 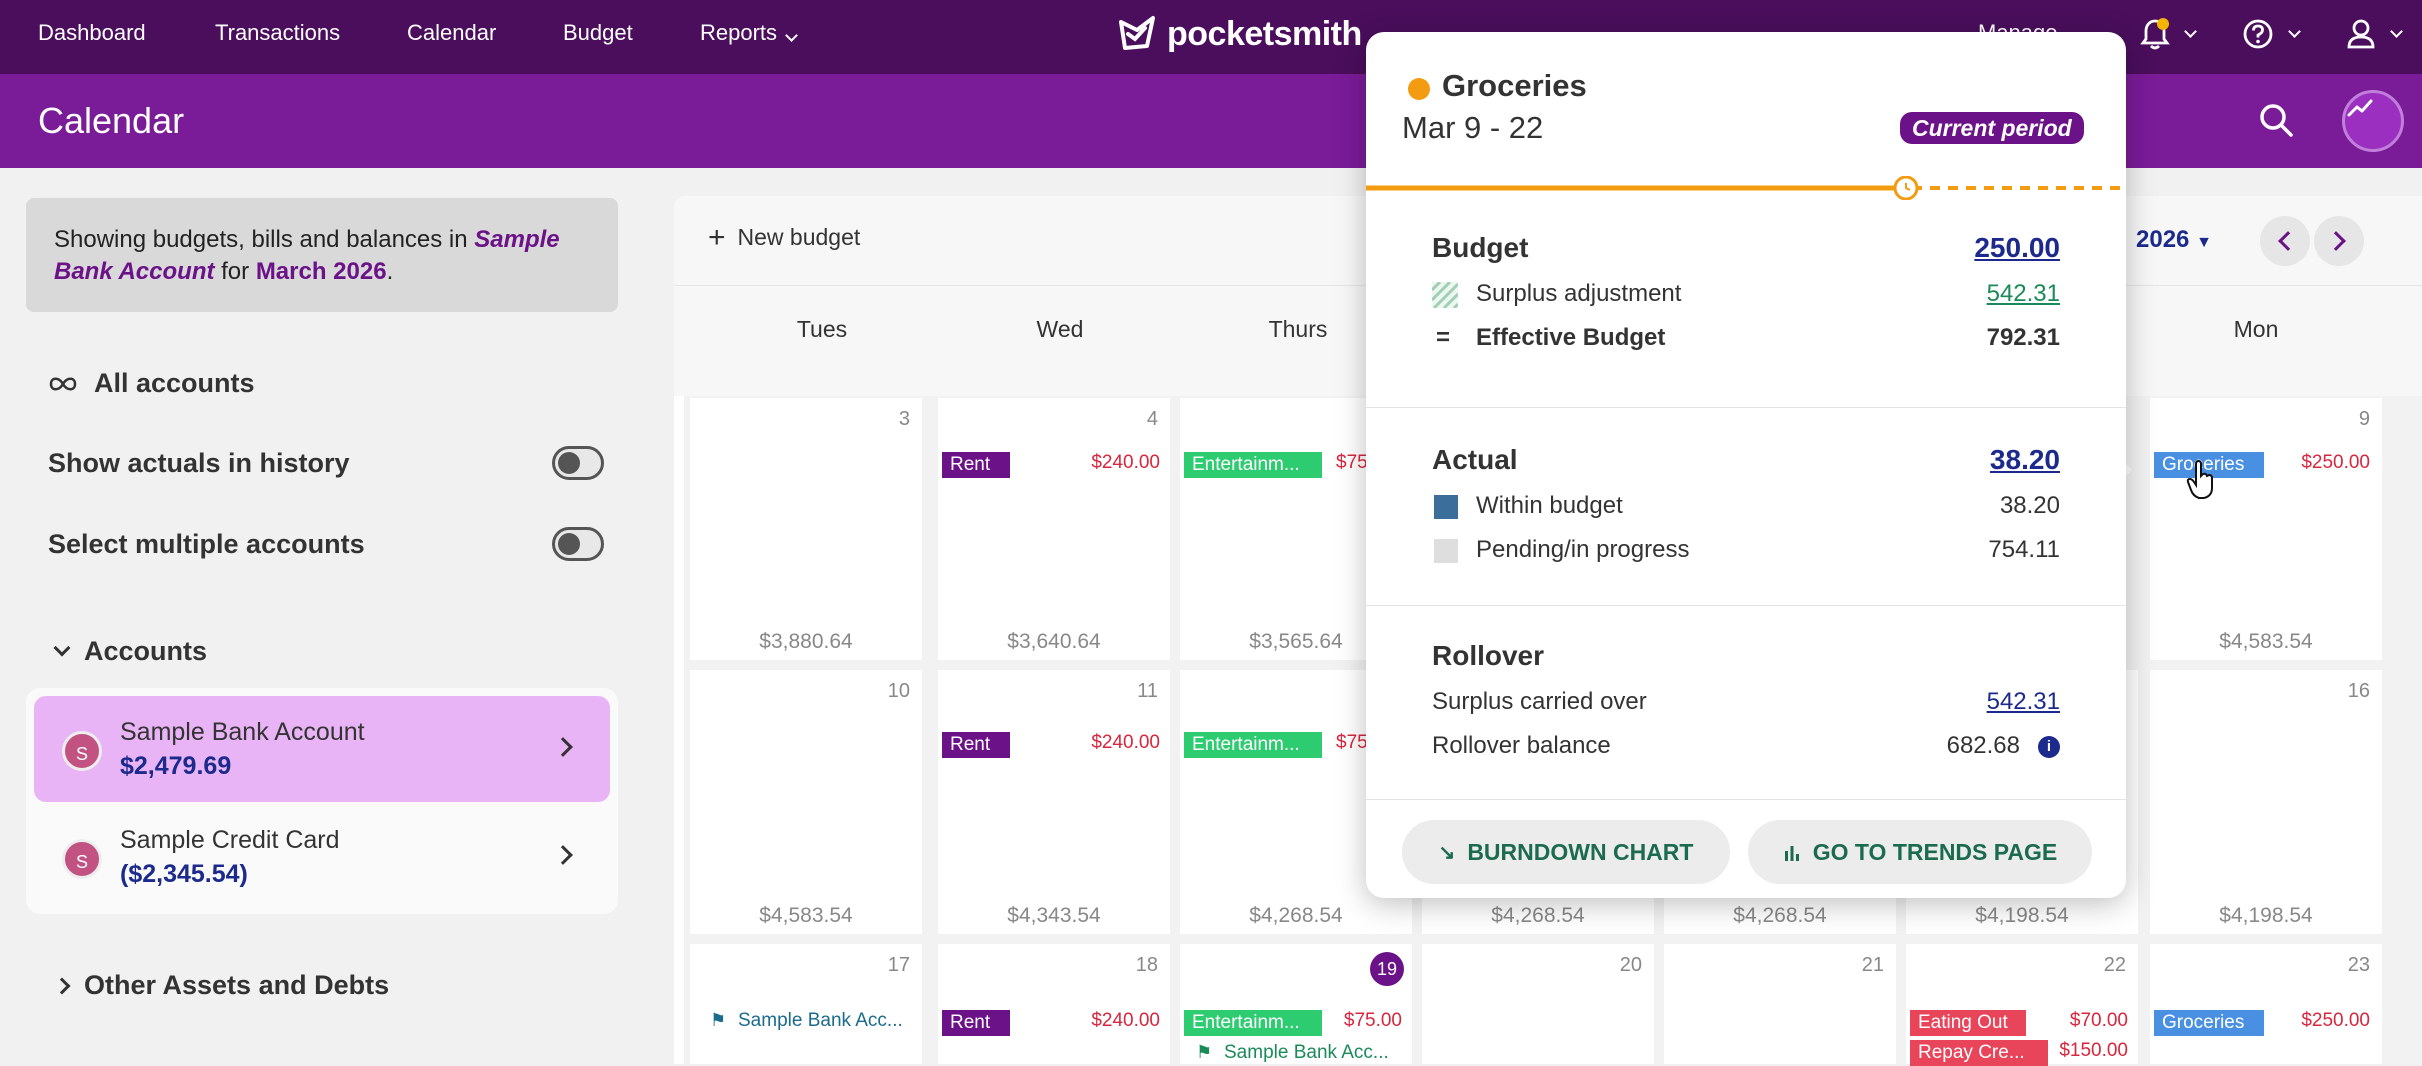 I want to click on day-number: 22, so click(x=2114, y=965).